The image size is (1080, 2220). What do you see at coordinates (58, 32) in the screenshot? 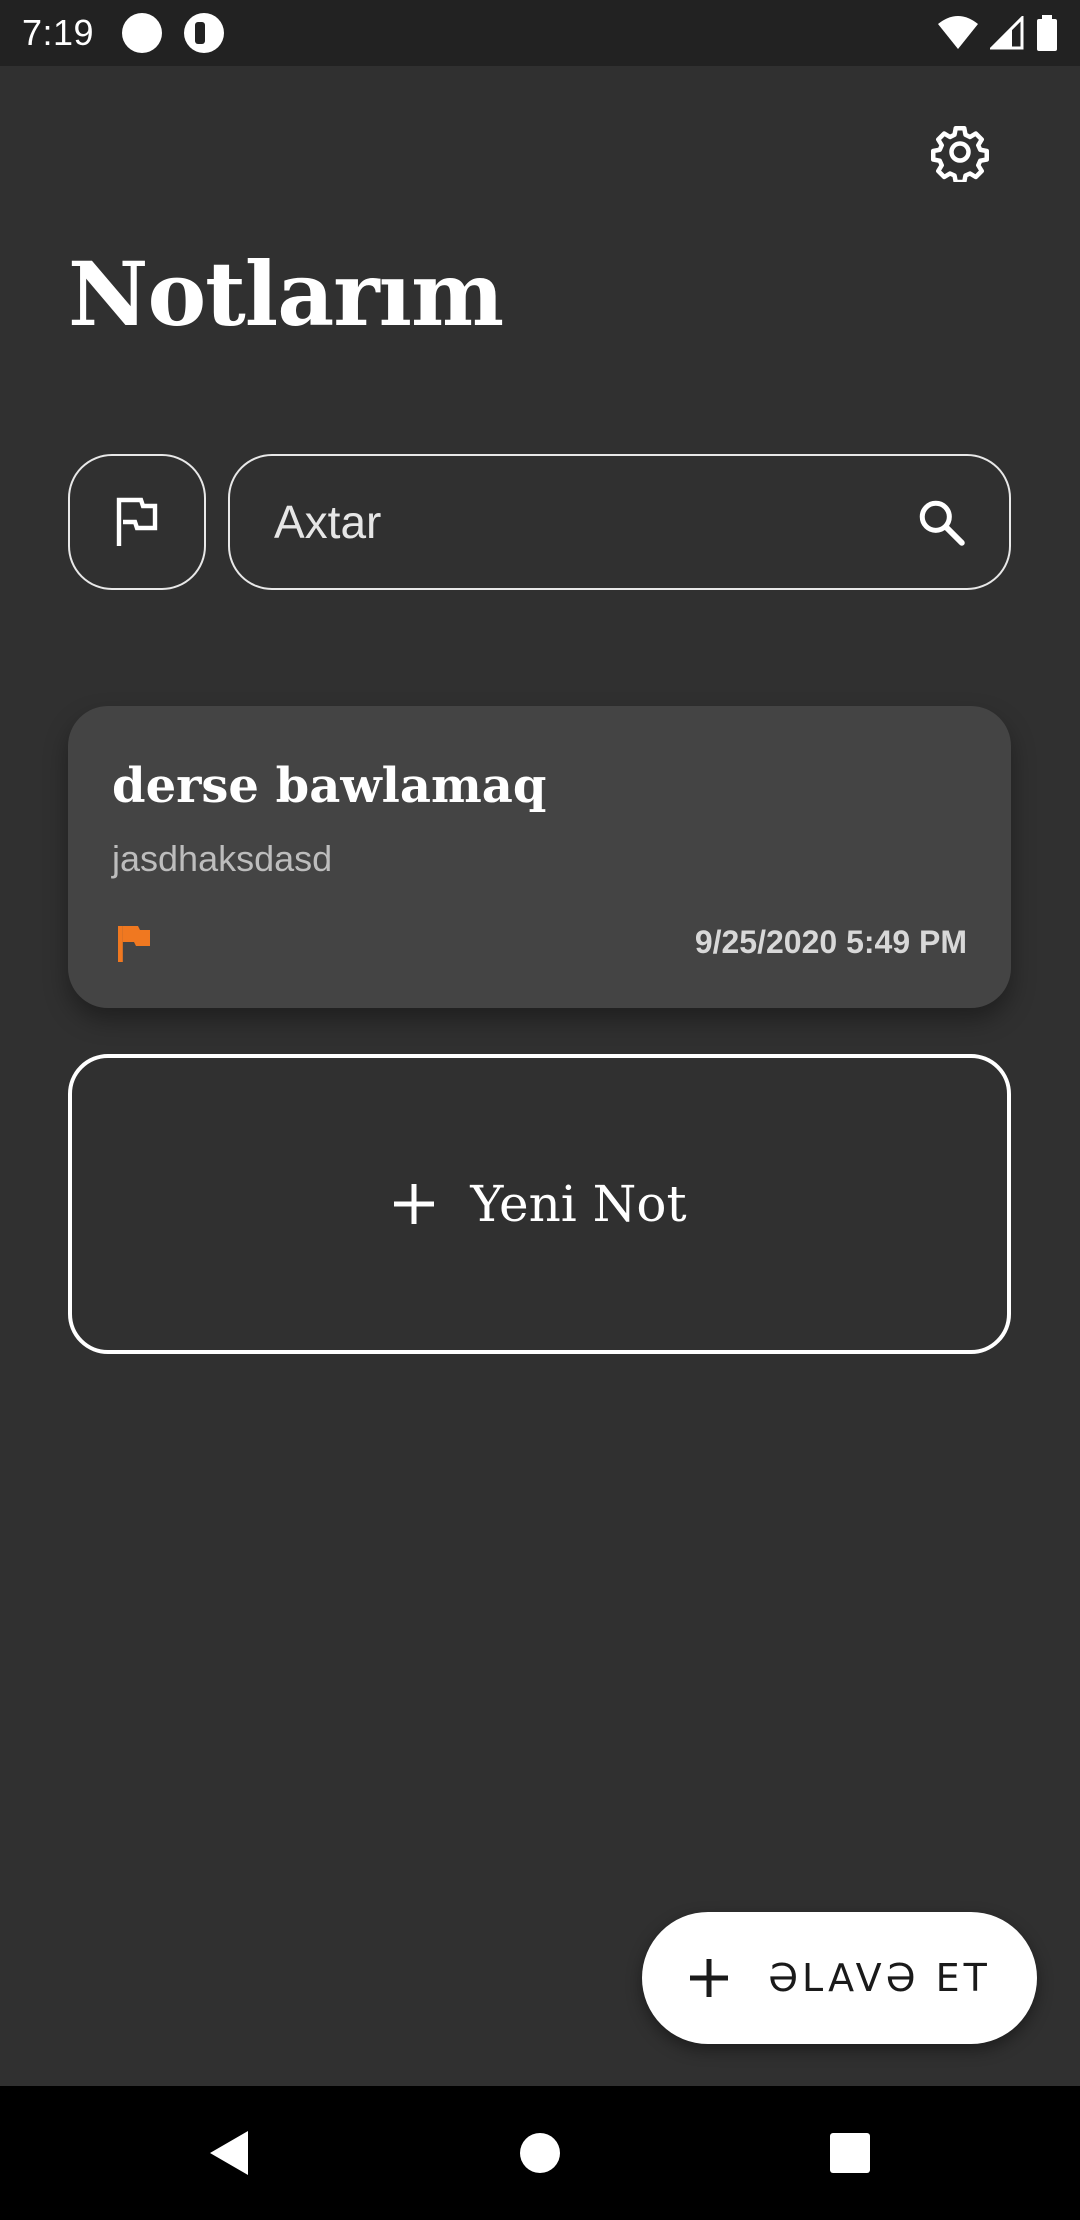
I see `status-time: 7:19` at bounding box center [58, 32].